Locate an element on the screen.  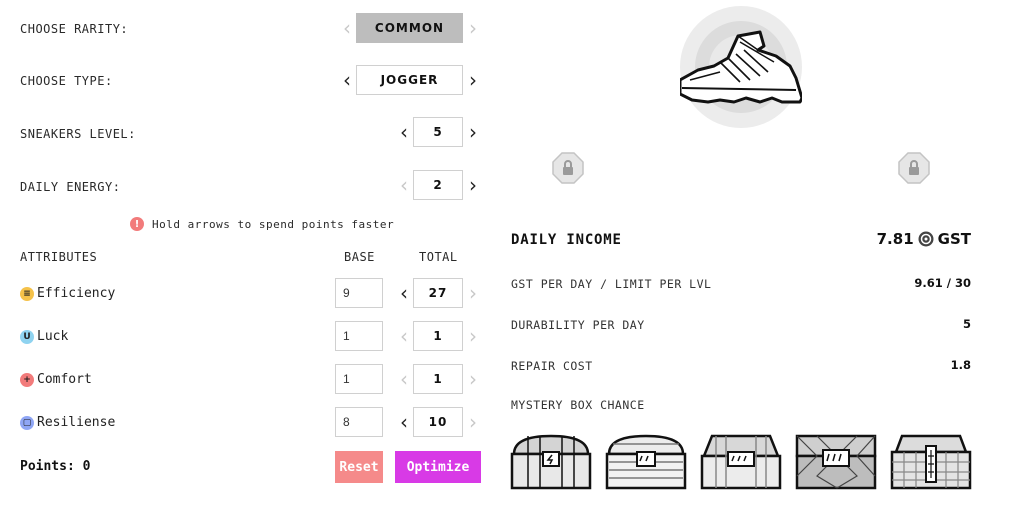
type-value: JOGGER is located at coordinates (409, 80).